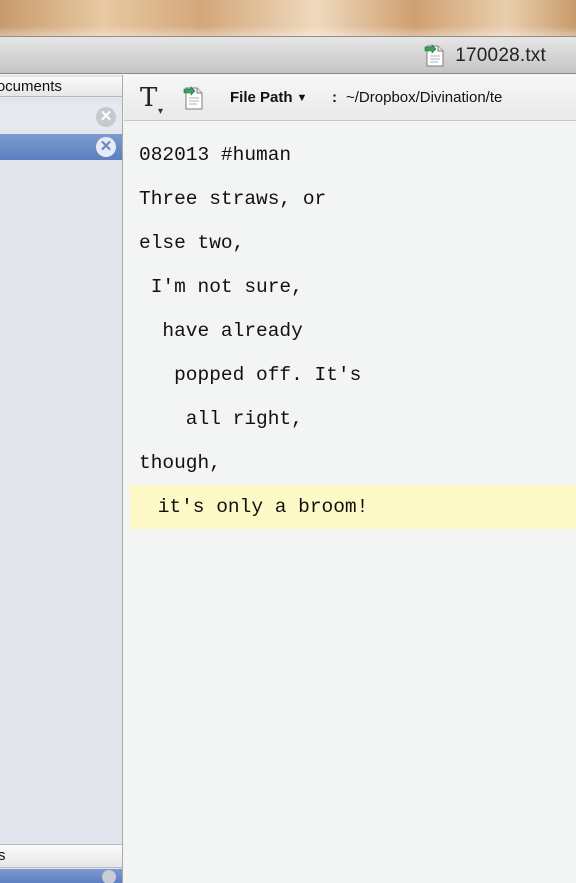 The width and height of the screenshot is (576, 883). I want to click on editor-line: all right,, so click(350, 419).